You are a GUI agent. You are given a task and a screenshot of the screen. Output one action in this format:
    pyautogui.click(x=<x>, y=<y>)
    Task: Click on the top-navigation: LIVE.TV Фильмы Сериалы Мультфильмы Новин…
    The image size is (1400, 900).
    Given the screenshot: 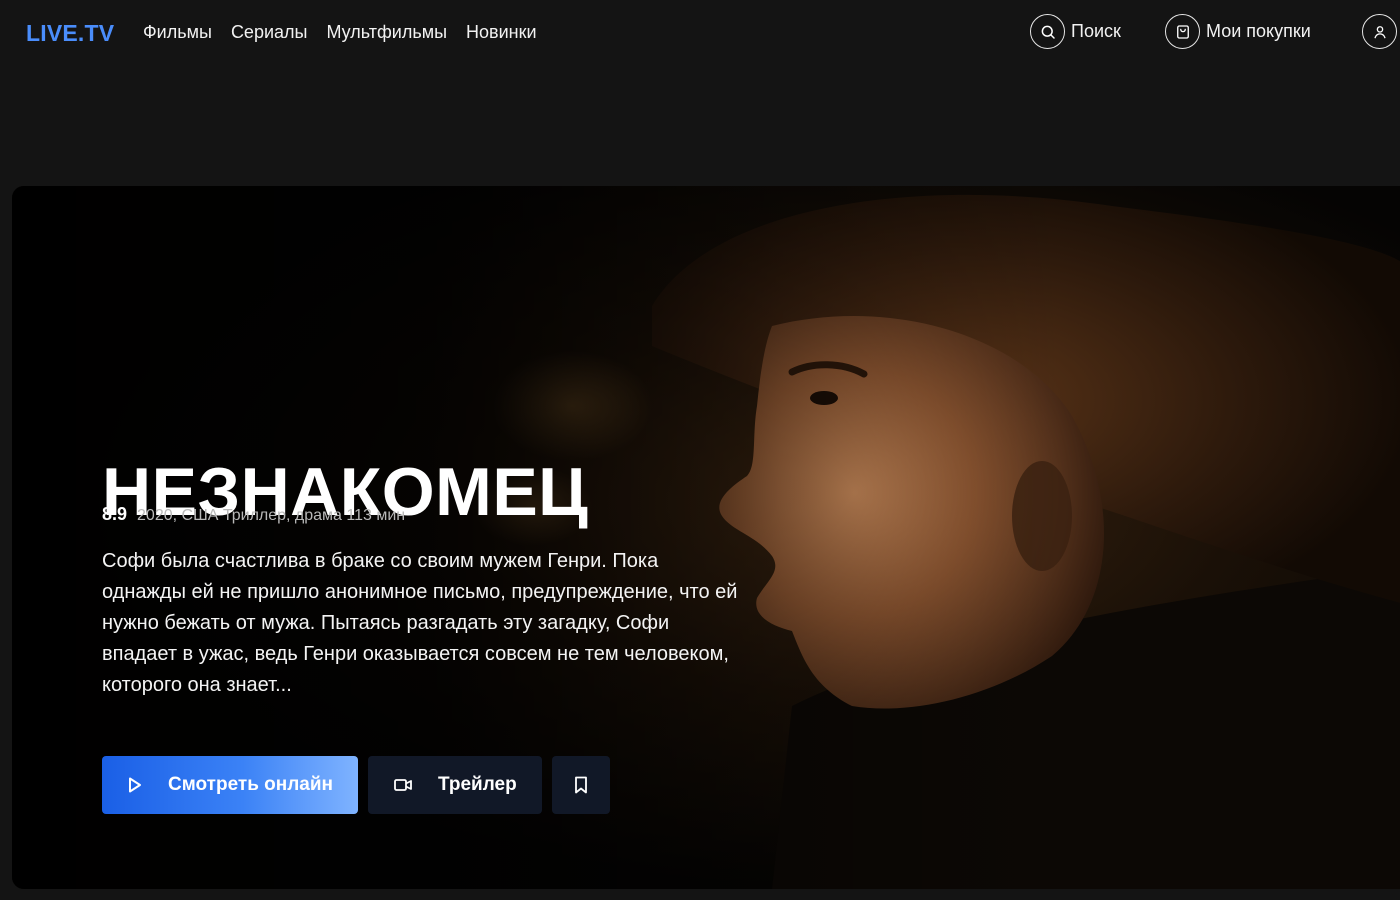 What is the action you would take?
    pyautogui.click(x=700, y=34)
    